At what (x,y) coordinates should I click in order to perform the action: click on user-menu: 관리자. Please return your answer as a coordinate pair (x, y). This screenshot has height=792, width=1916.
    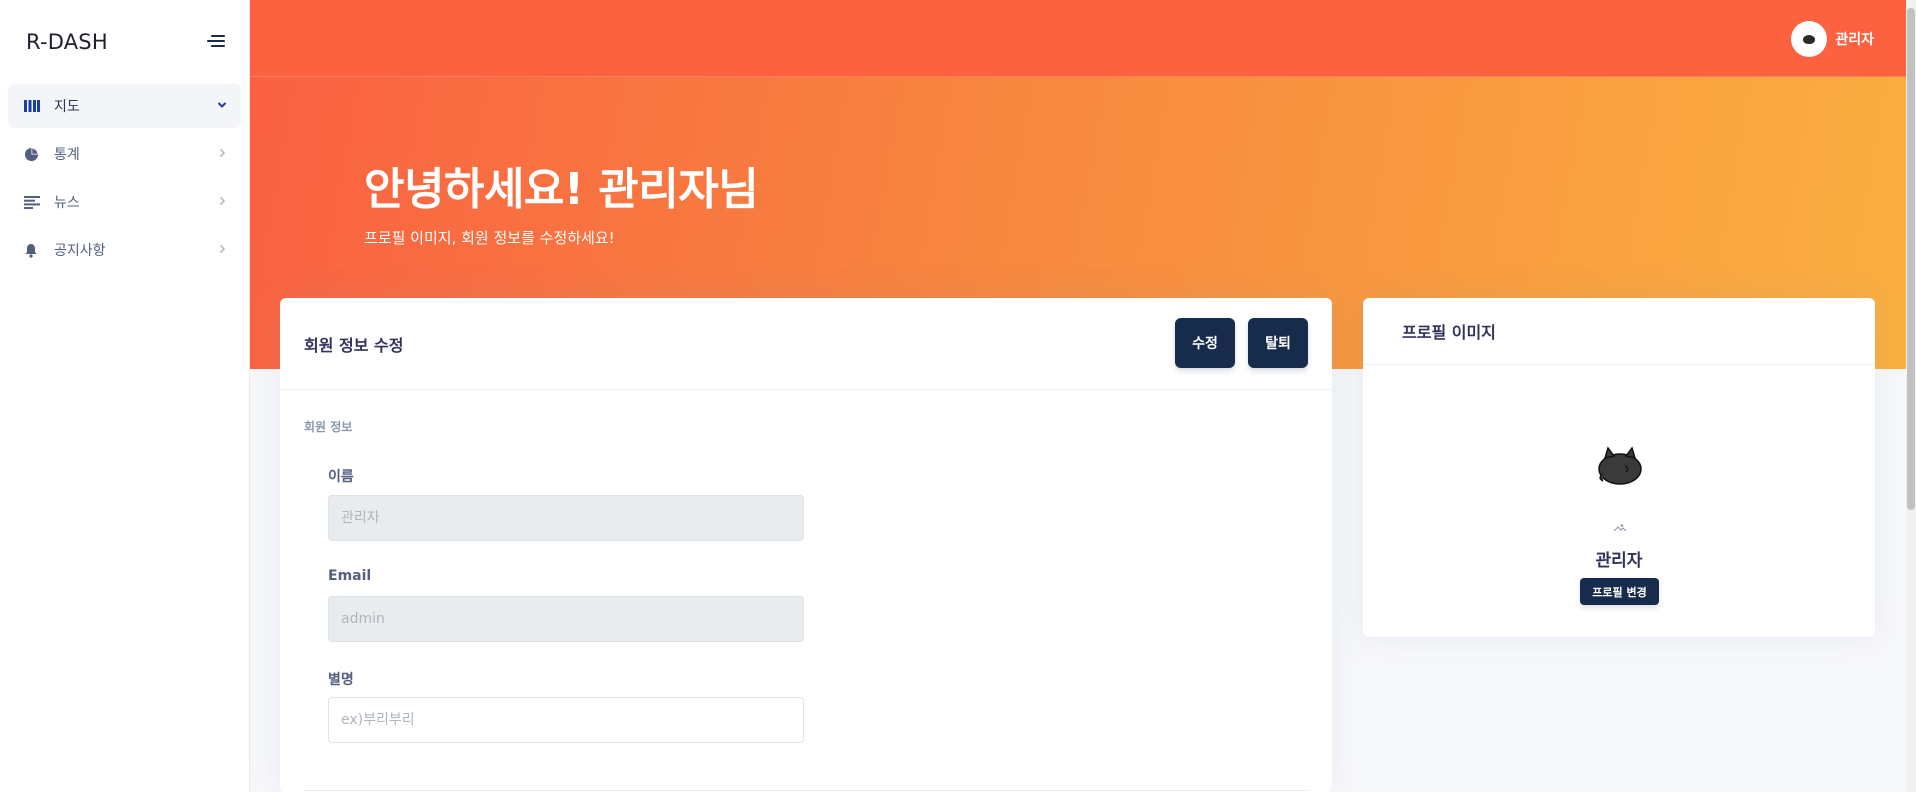
    Looking at the image, I should click on (1832, 39).